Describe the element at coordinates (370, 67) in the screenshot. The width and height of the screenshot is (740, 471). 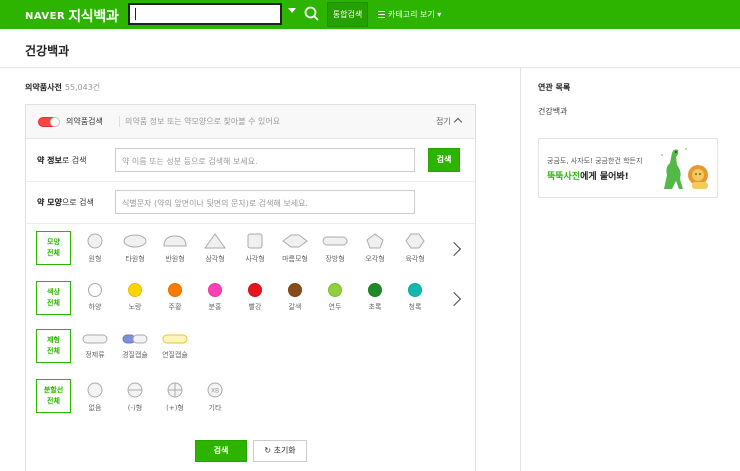
I see `divider` at that location.